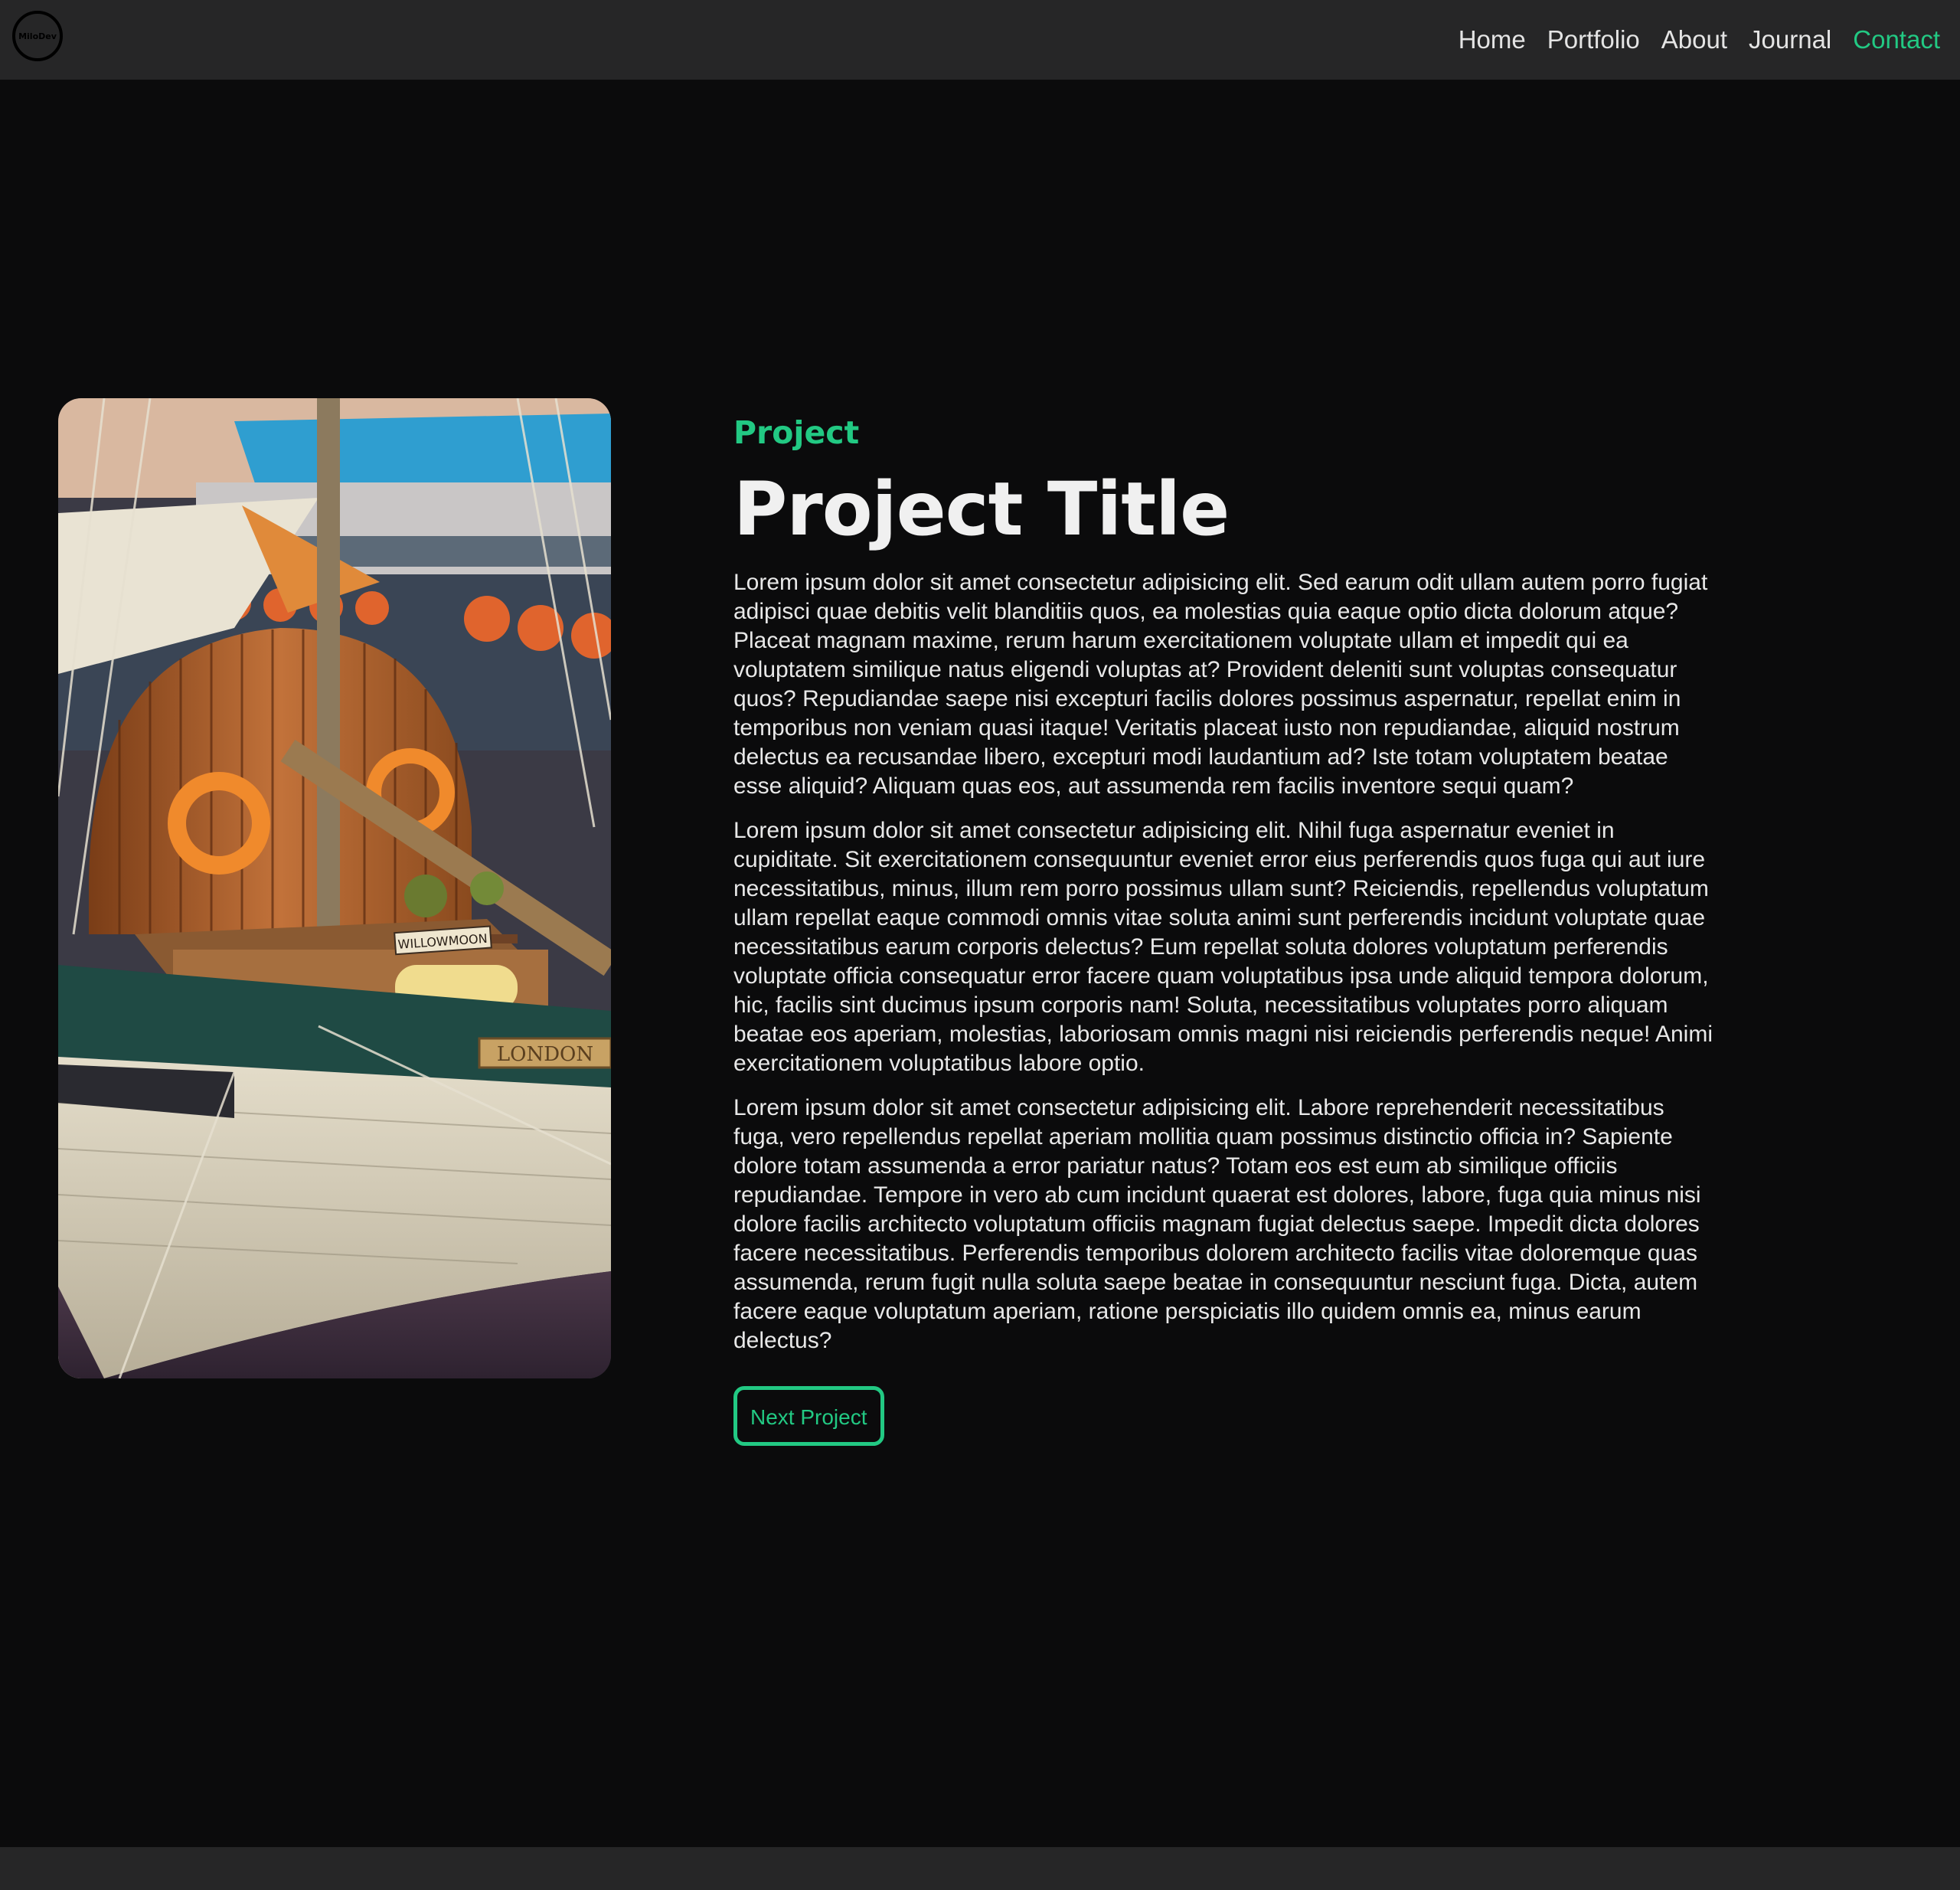 This screenshot has width=1960, height=1890. I want to click on port-label: LONDON, so click(545, 1054).